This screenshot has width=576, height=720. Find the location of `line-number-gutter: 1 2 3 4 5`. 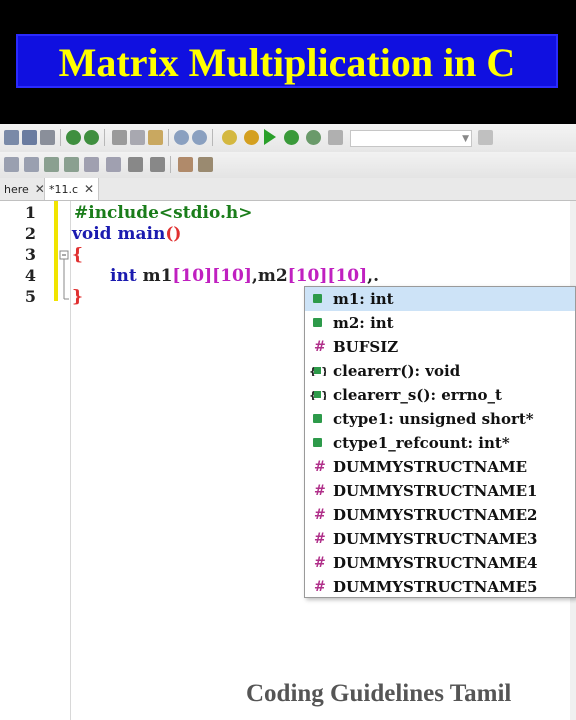

line-number-gutter: 1 2 3 4 5 is located at coordinates (27, 460).